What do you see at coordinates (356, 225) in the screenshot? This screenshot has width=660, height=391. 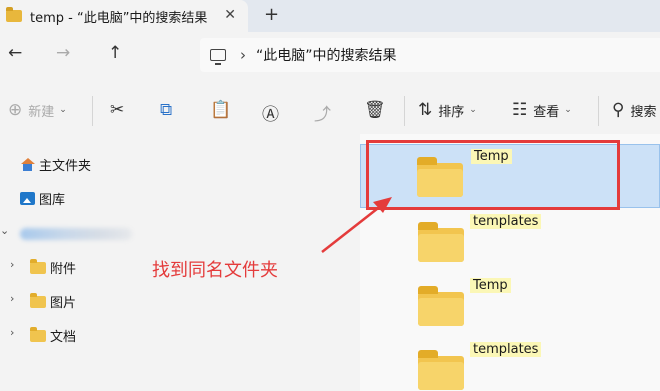 I see `annotation-arrow` at bounding box center [356, 225].